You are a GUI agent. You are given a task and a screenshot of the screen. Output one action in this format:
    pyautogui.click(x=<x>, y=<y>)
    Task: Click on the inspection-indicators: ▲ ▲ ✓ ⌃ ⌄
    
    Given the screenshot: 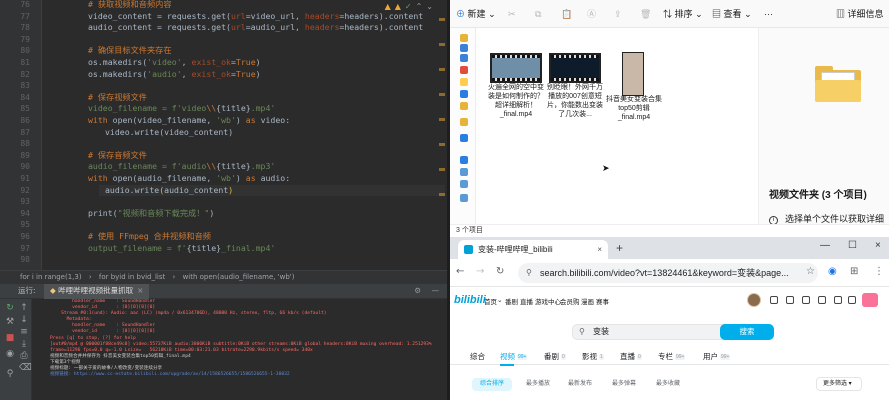 What is the action you would take?
    pyautogui.click(x=409, y=6)
    